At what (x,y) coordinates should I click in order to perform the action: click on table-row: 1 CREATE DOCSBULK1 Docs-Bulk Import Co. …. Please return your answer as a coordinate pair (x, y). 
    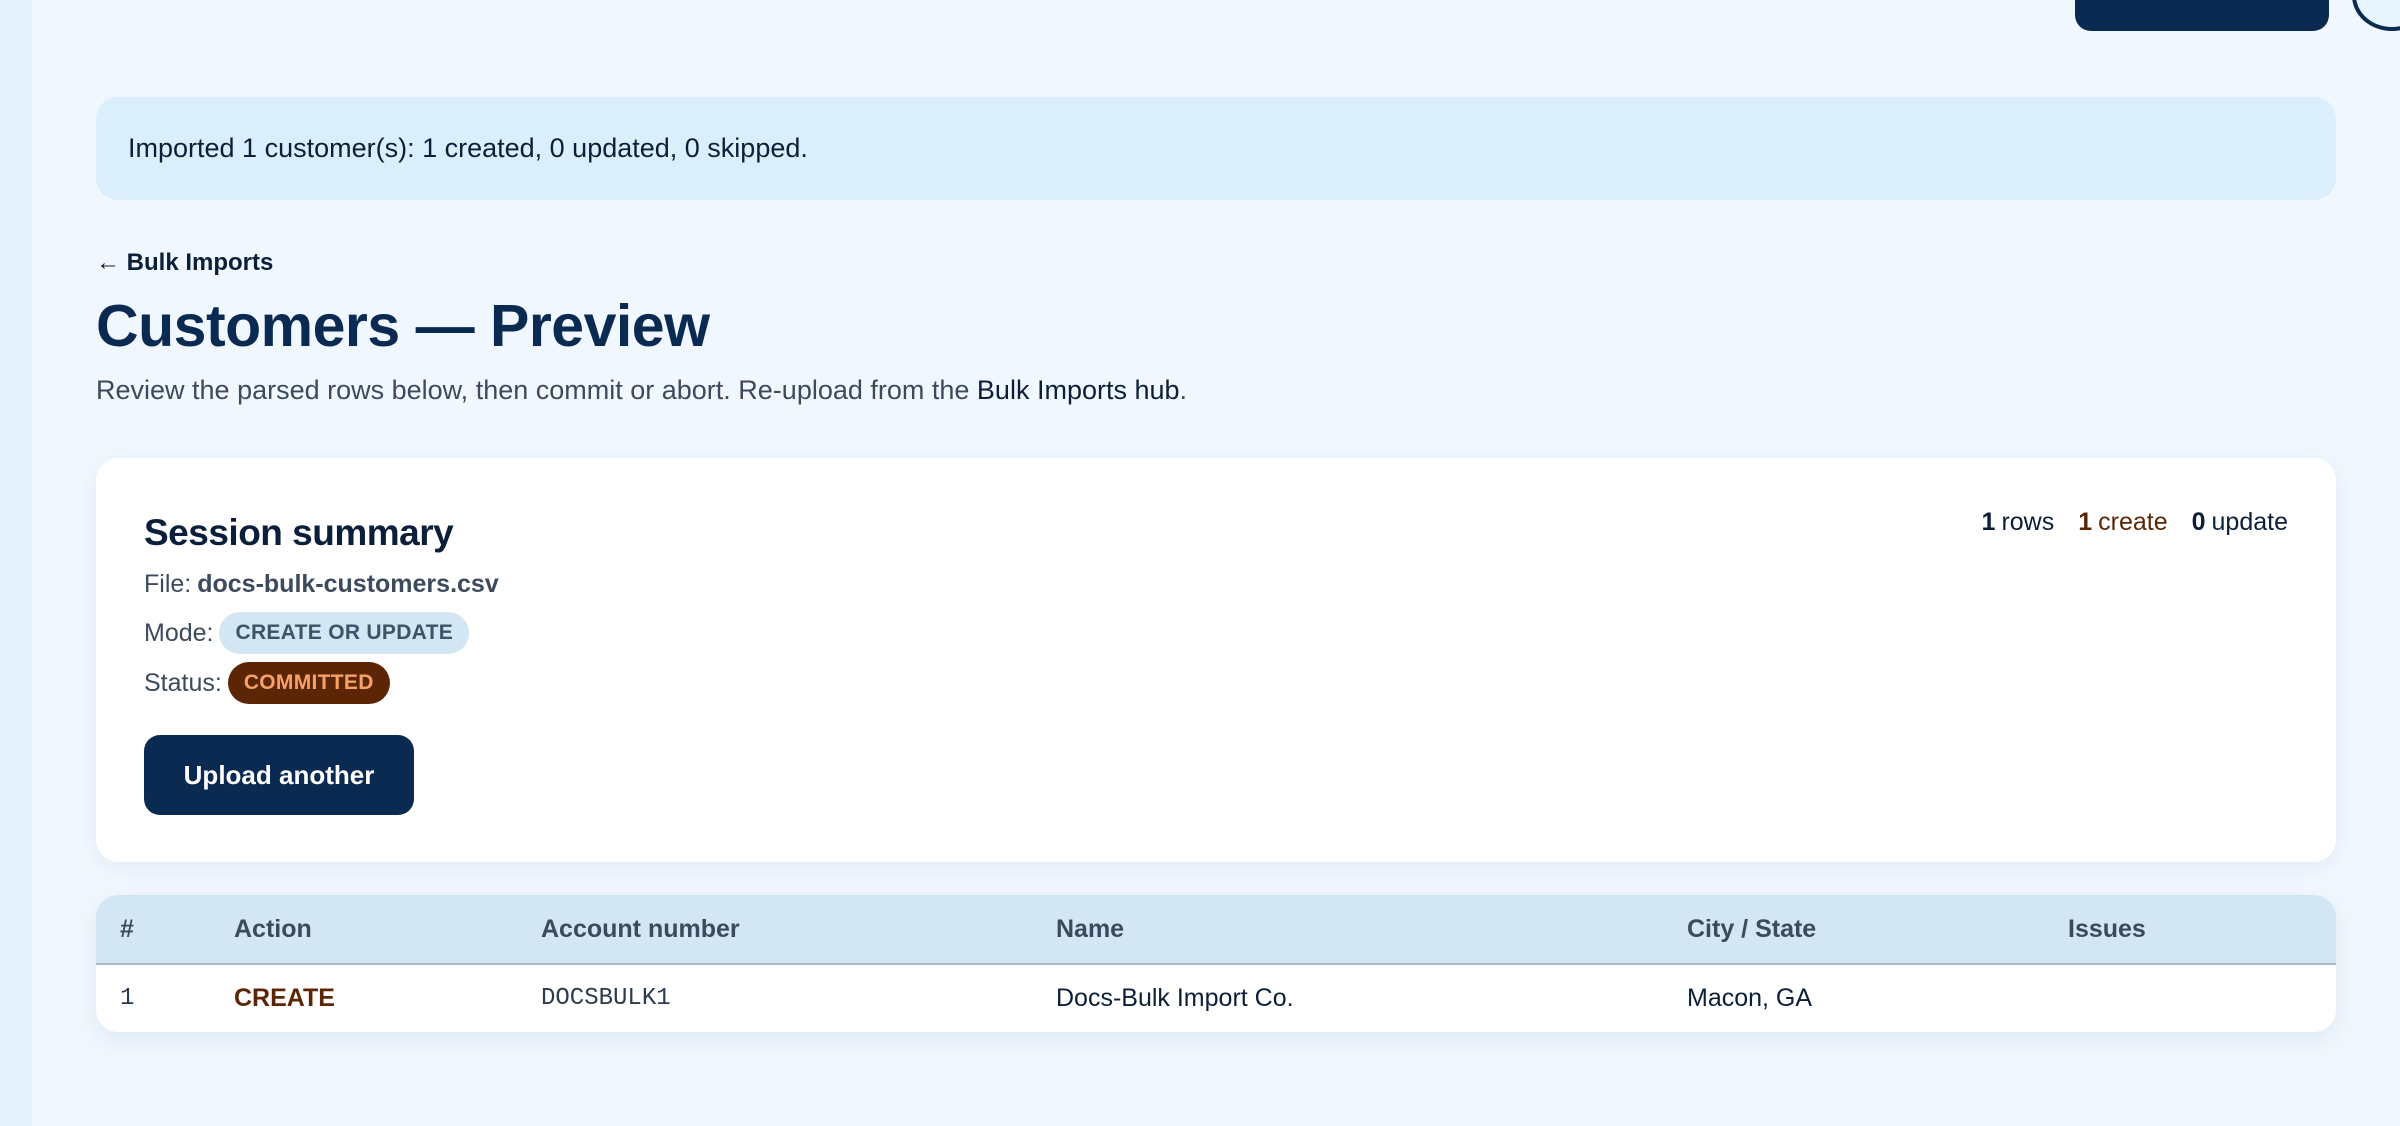
    Looking at the image, I should click on (1216, 998).